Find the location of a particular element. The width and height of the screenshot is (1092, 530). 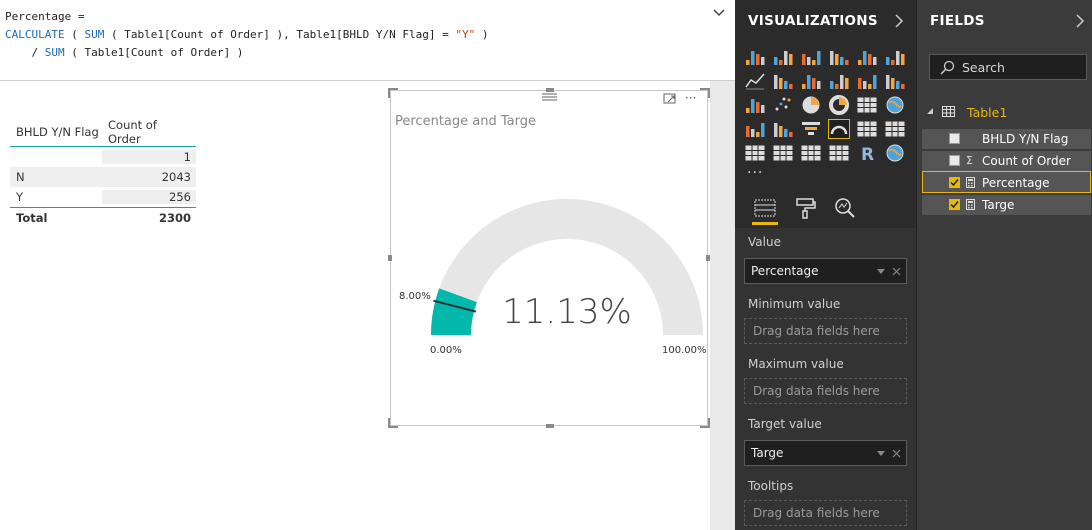

value-field-well: Percentage is located at coordinates (825, 271).